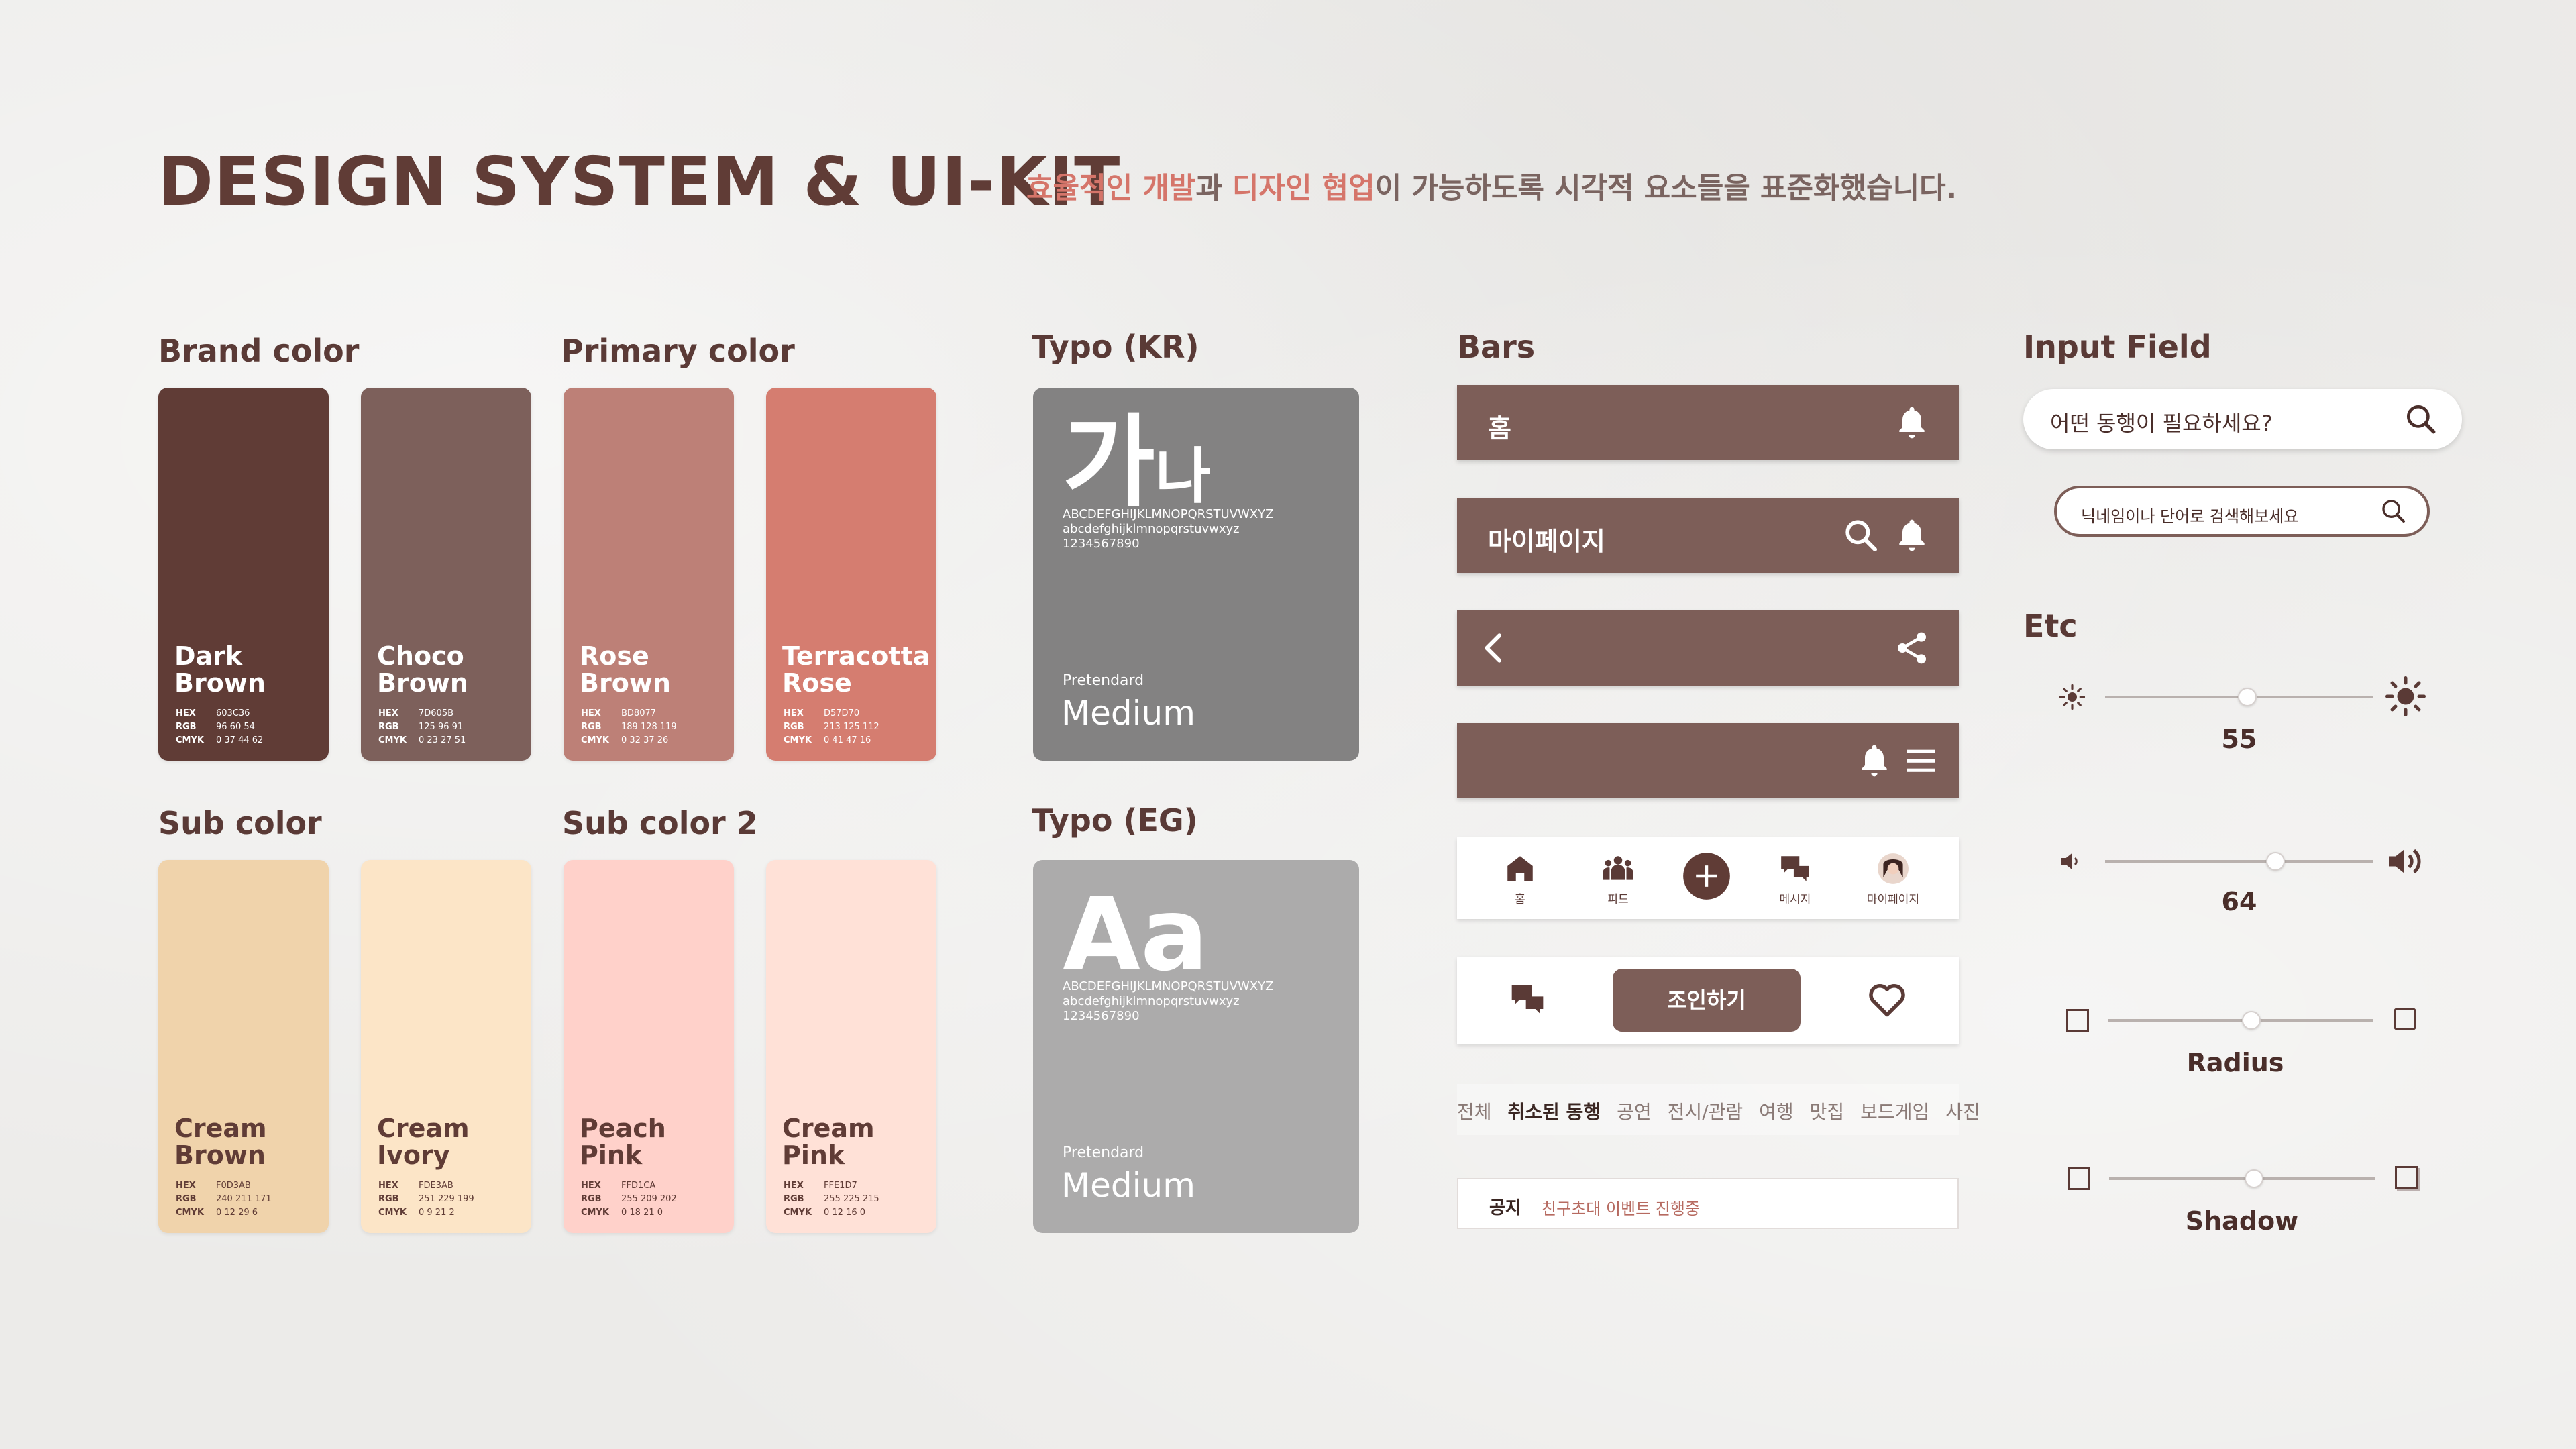 This screenshot has width=2576, height=1449. Describe the element at coordinates (1708, 648) in the screenshot. I see `detail-top-bar` at that location.